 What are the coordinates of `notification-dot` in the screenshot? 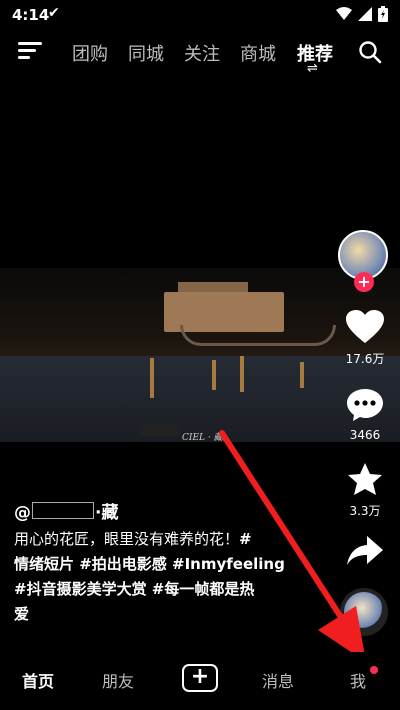 It's located at (374, 670).